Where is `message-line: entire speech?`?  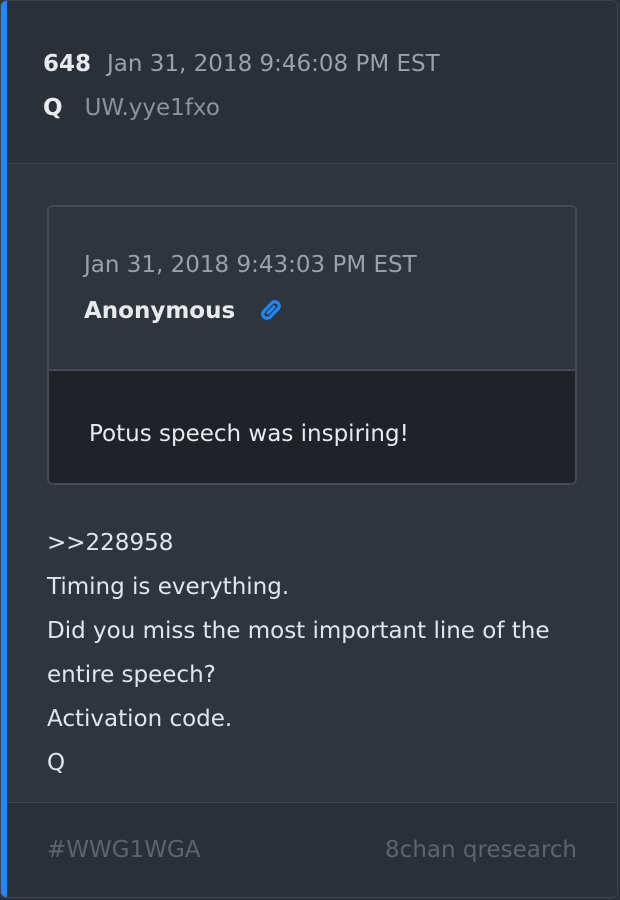
message-line: entire speech? is located at coordinates (131, 675).